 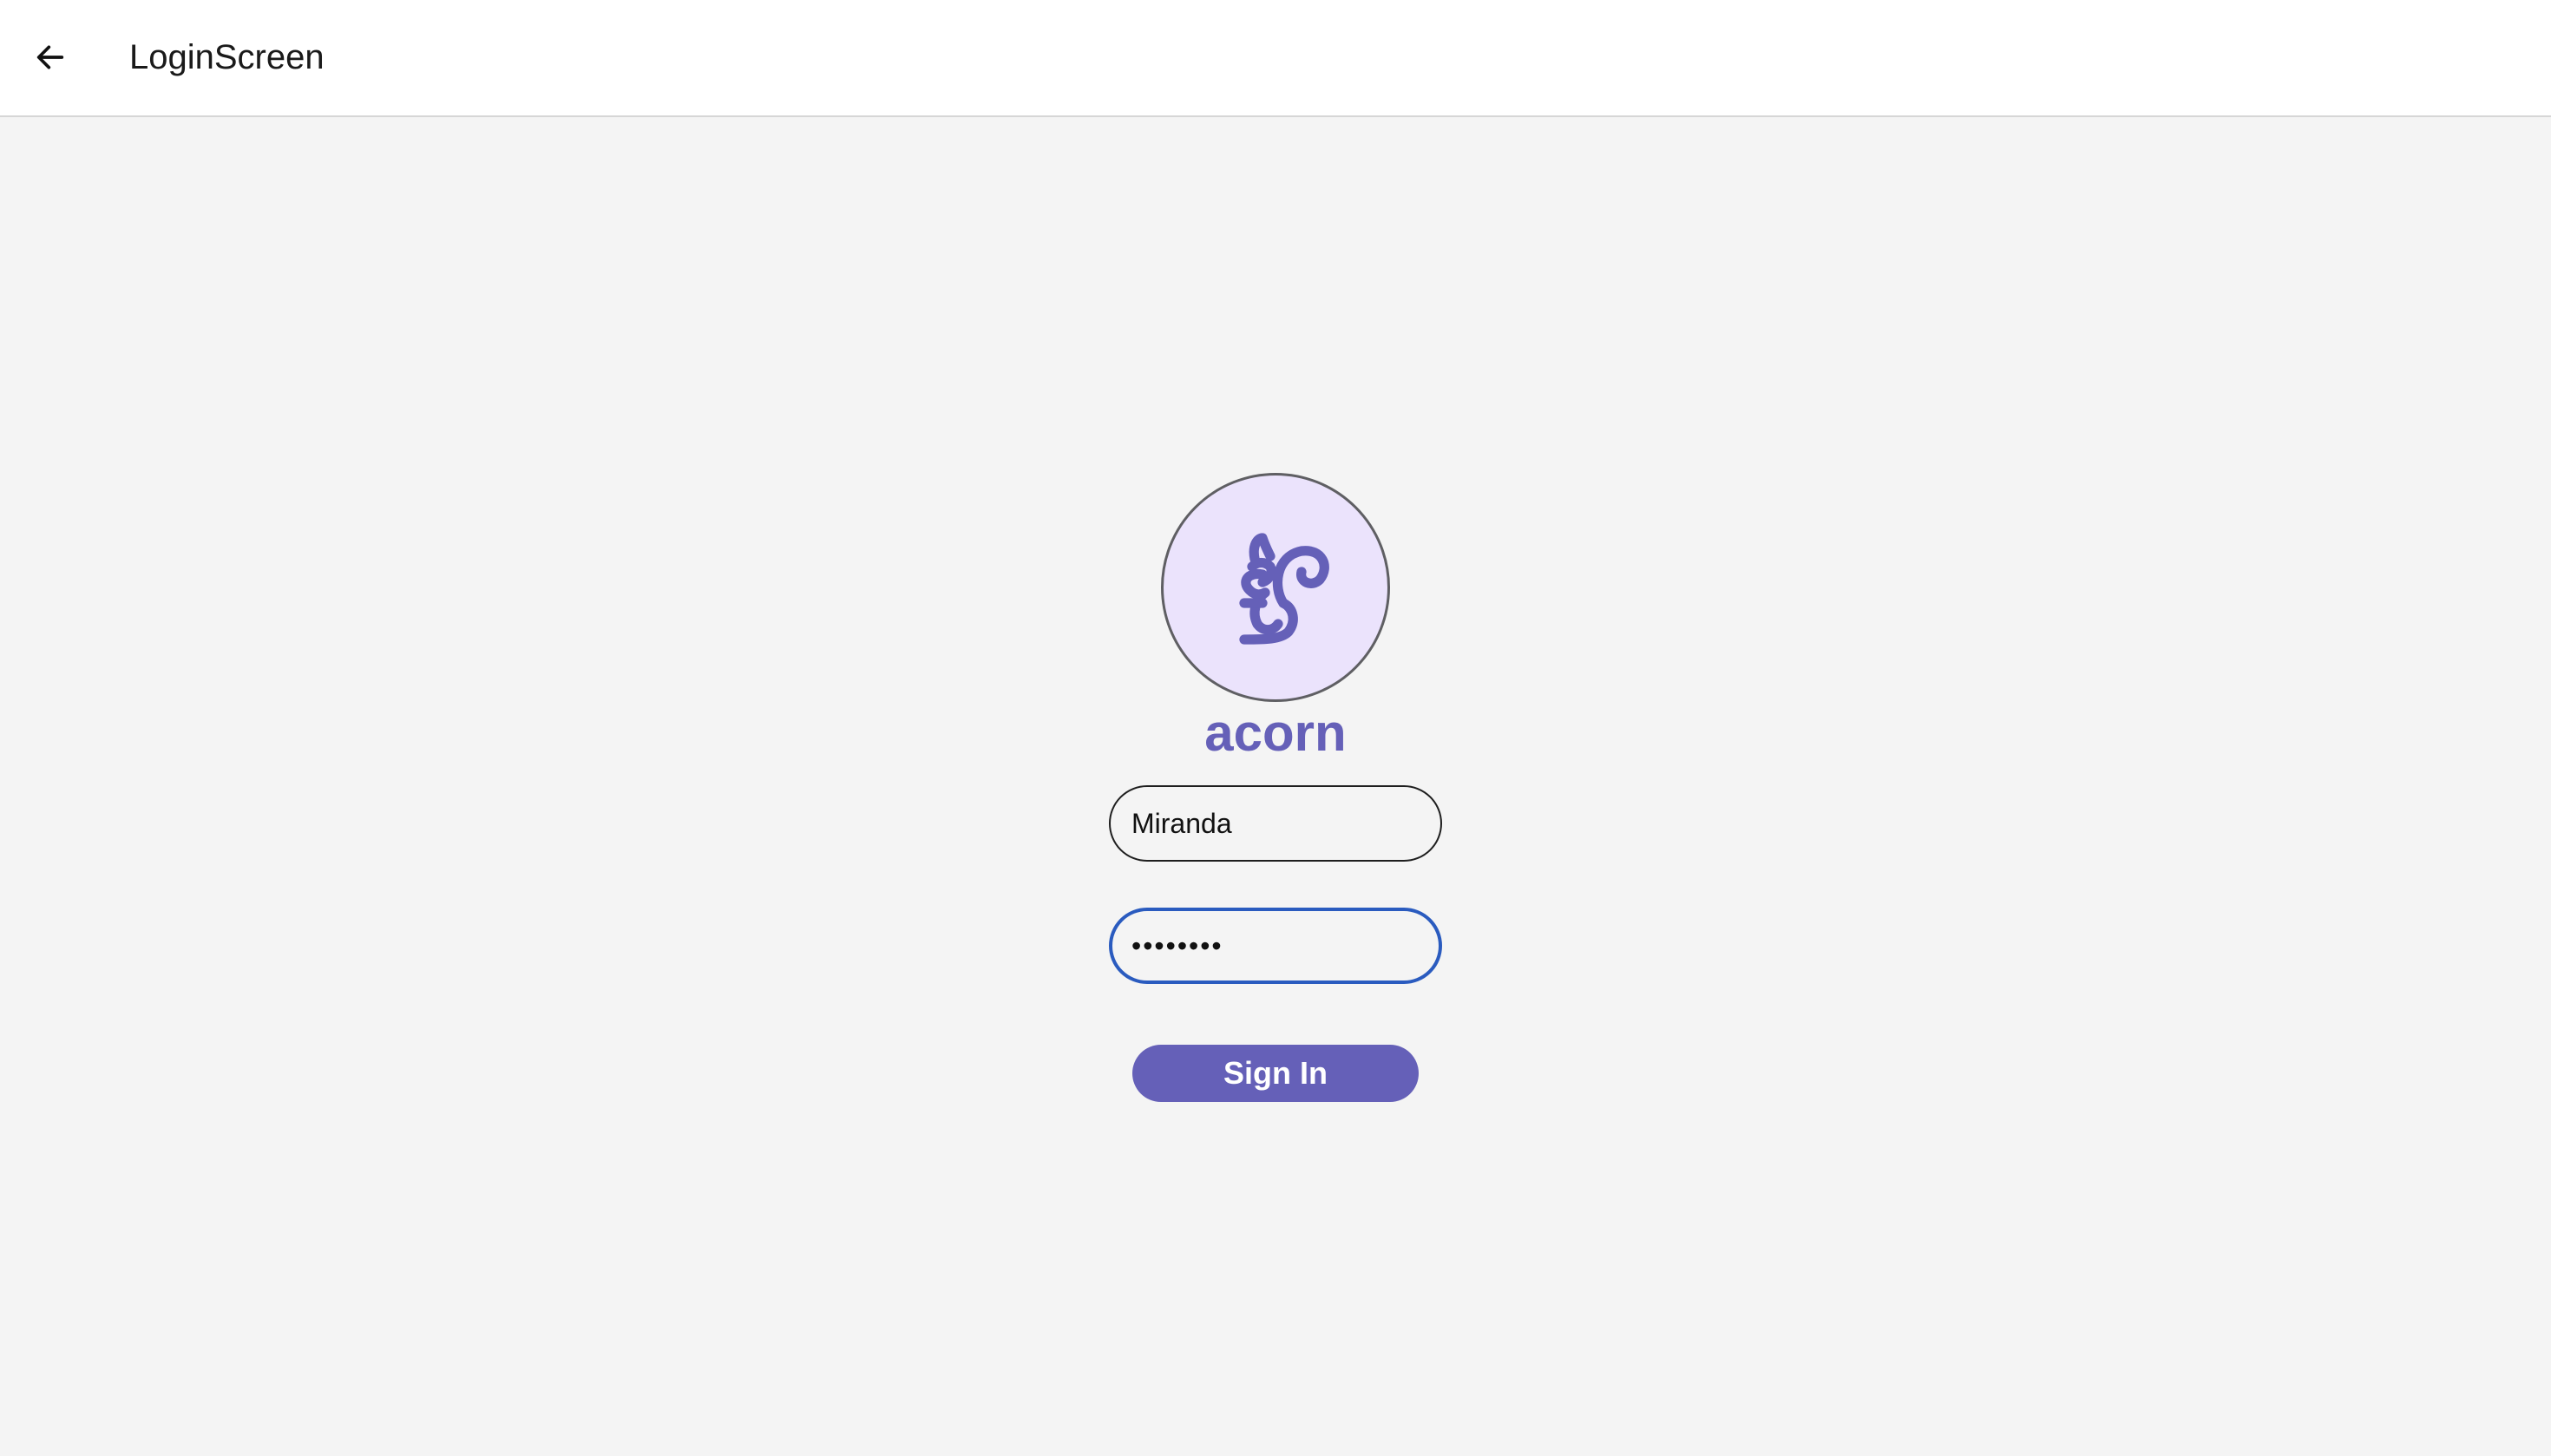 What do you see at coordinates (1275, 733) in the screenshot?
I see `brand-name: acorn` at bounding box center [1275, 733].